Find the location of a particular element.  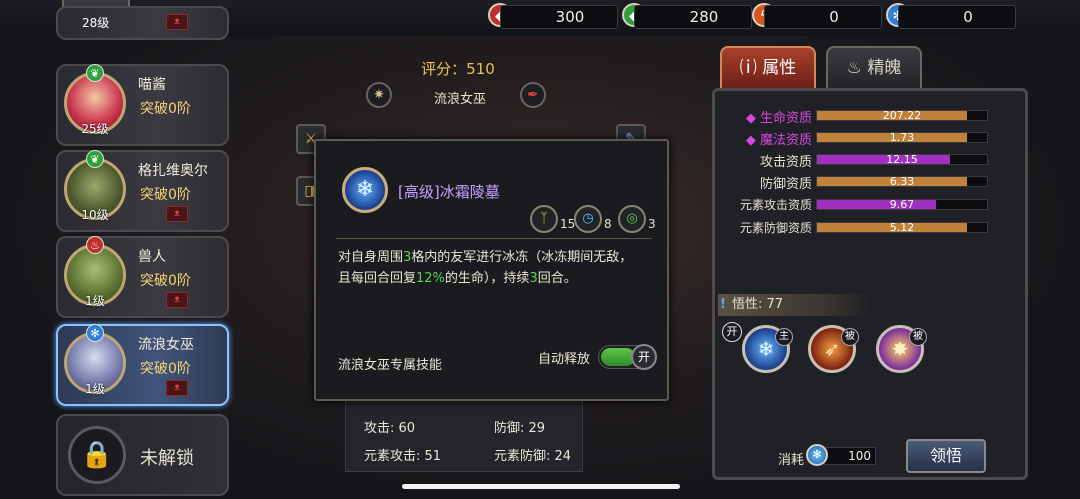

clock-icon: ◷ is located at coordinates (588, 219).